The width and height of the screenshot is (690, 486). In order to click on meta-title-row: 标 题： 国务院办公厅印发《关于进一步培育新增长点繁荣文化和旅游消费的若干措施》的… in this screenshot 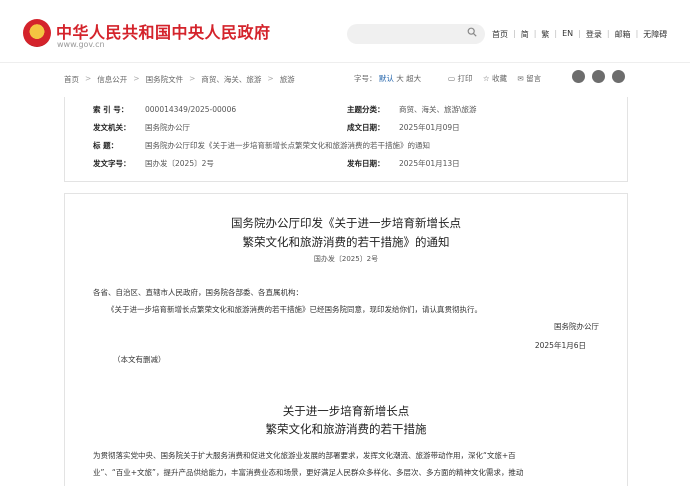, I will do `click(261, 145)`.